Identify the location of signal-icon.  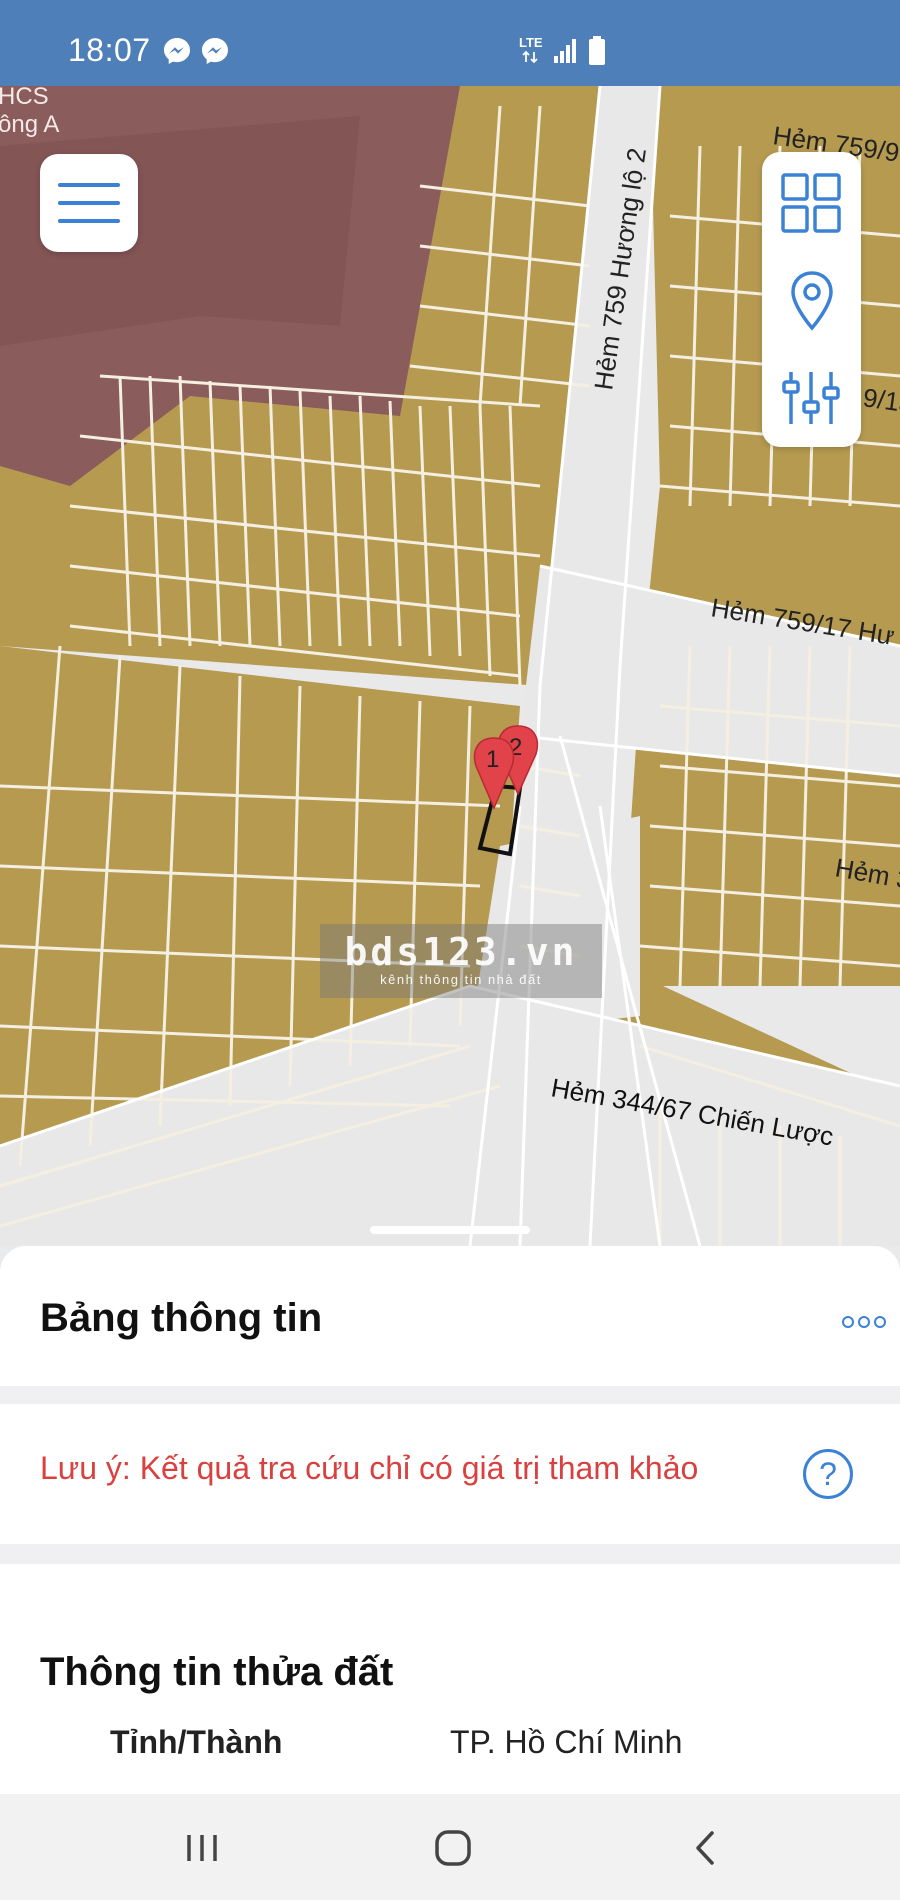
(565, 51).